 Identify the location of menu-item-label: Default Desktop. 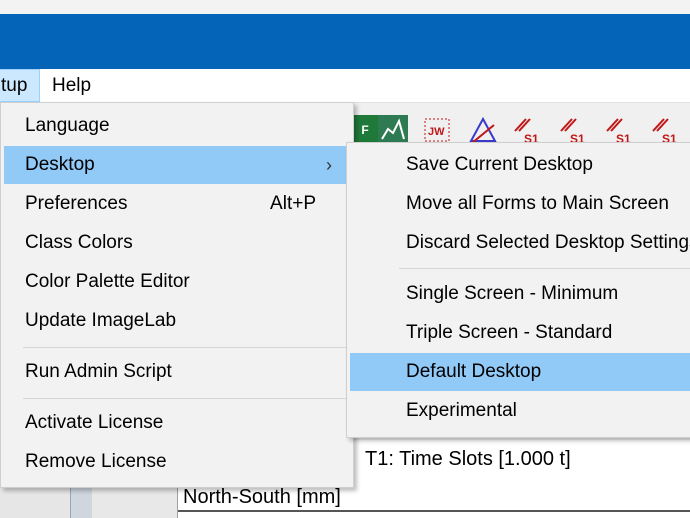
(474, 371).